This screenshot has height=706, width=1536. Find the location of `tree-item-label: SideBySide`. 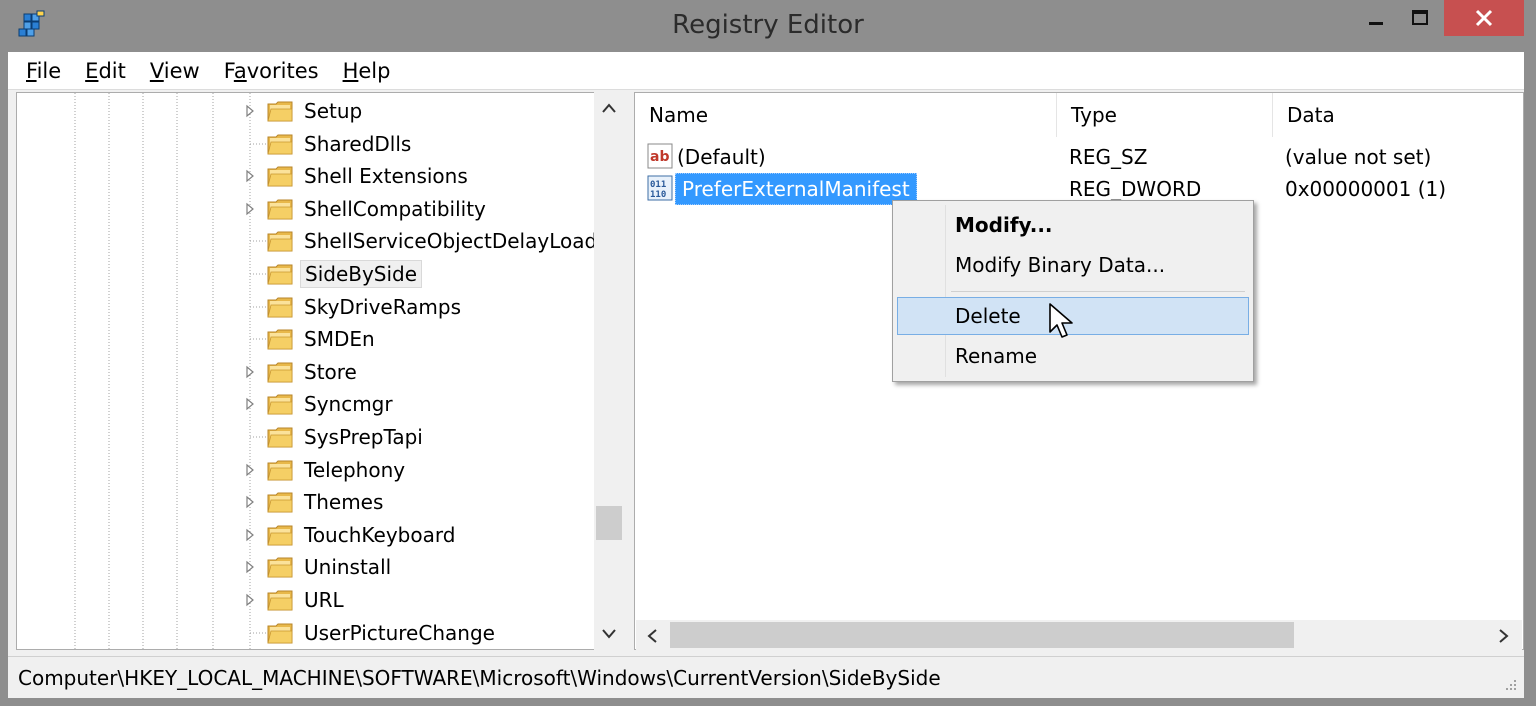

tree-item-label: SideBySide is located at coordinates (361, 274).